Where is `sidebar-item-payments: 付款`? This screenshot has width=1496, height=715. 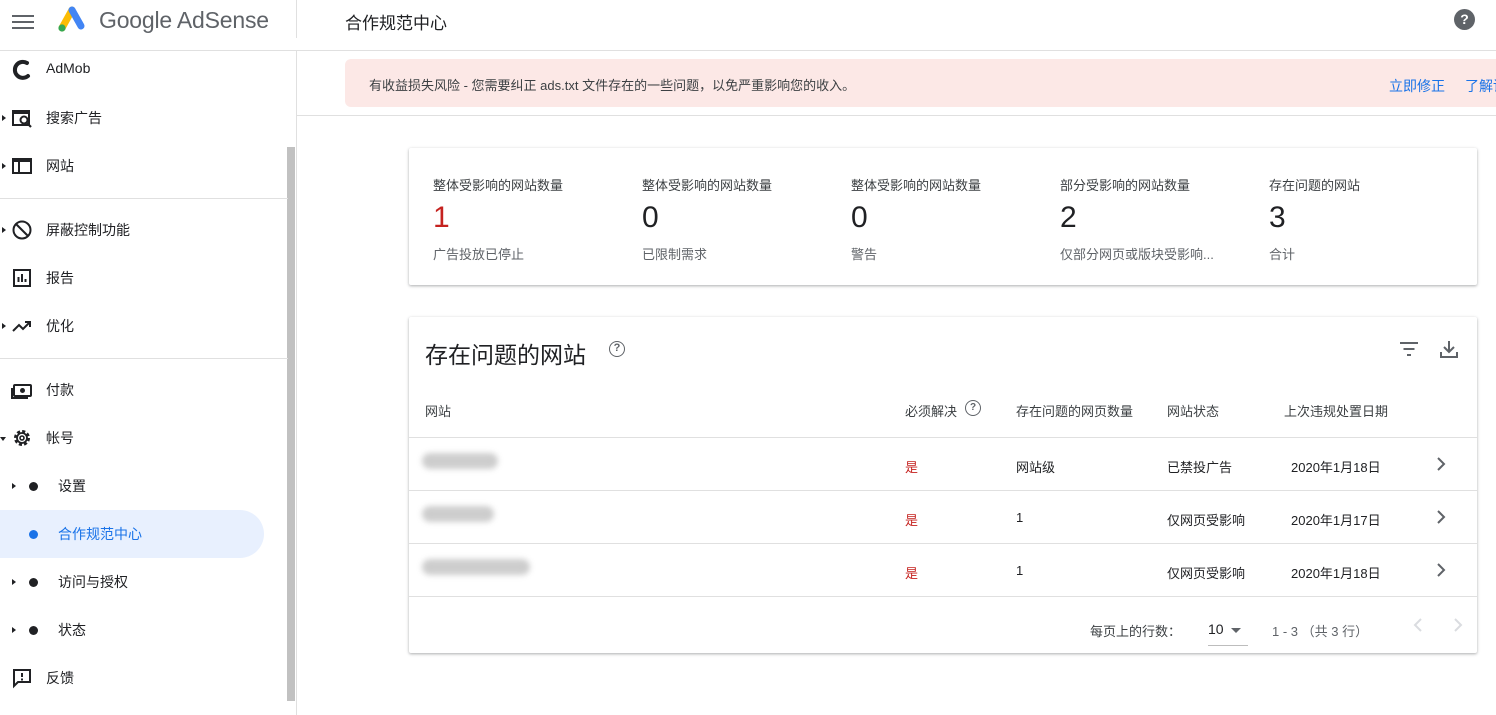 sidebar-item-payments: 付款 is located at coordinates (140, 390).